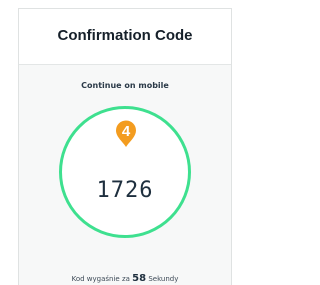  I want to click on panel-header: Confirmation Code, so click(125, 37).